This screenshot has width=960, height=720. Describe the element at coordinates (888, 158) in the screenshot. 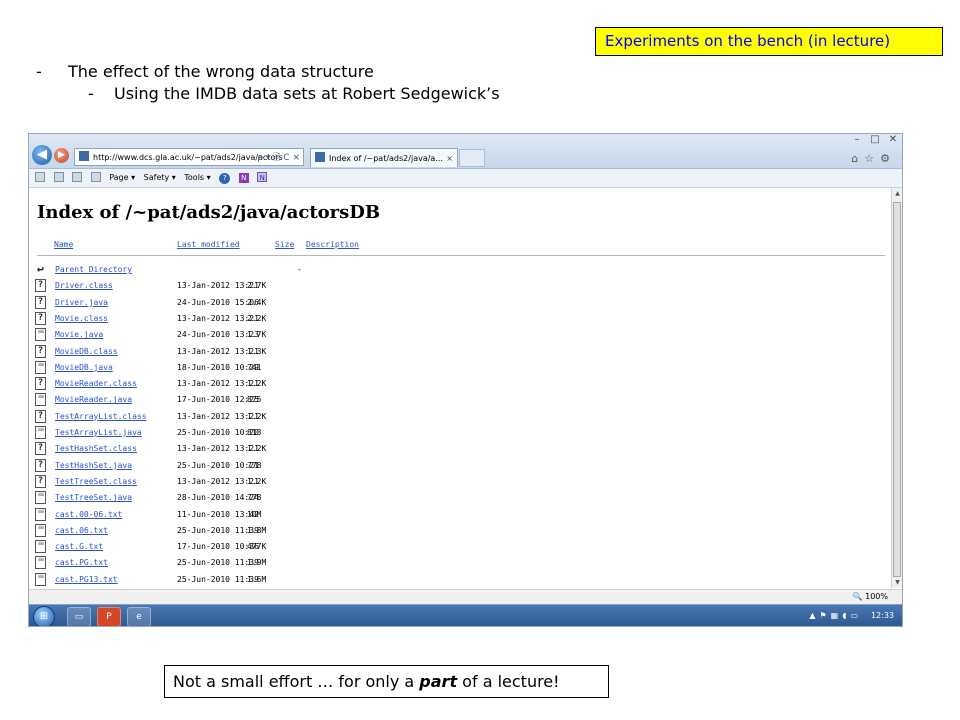

I see `settings-gear-icon: ⚙` at that location.